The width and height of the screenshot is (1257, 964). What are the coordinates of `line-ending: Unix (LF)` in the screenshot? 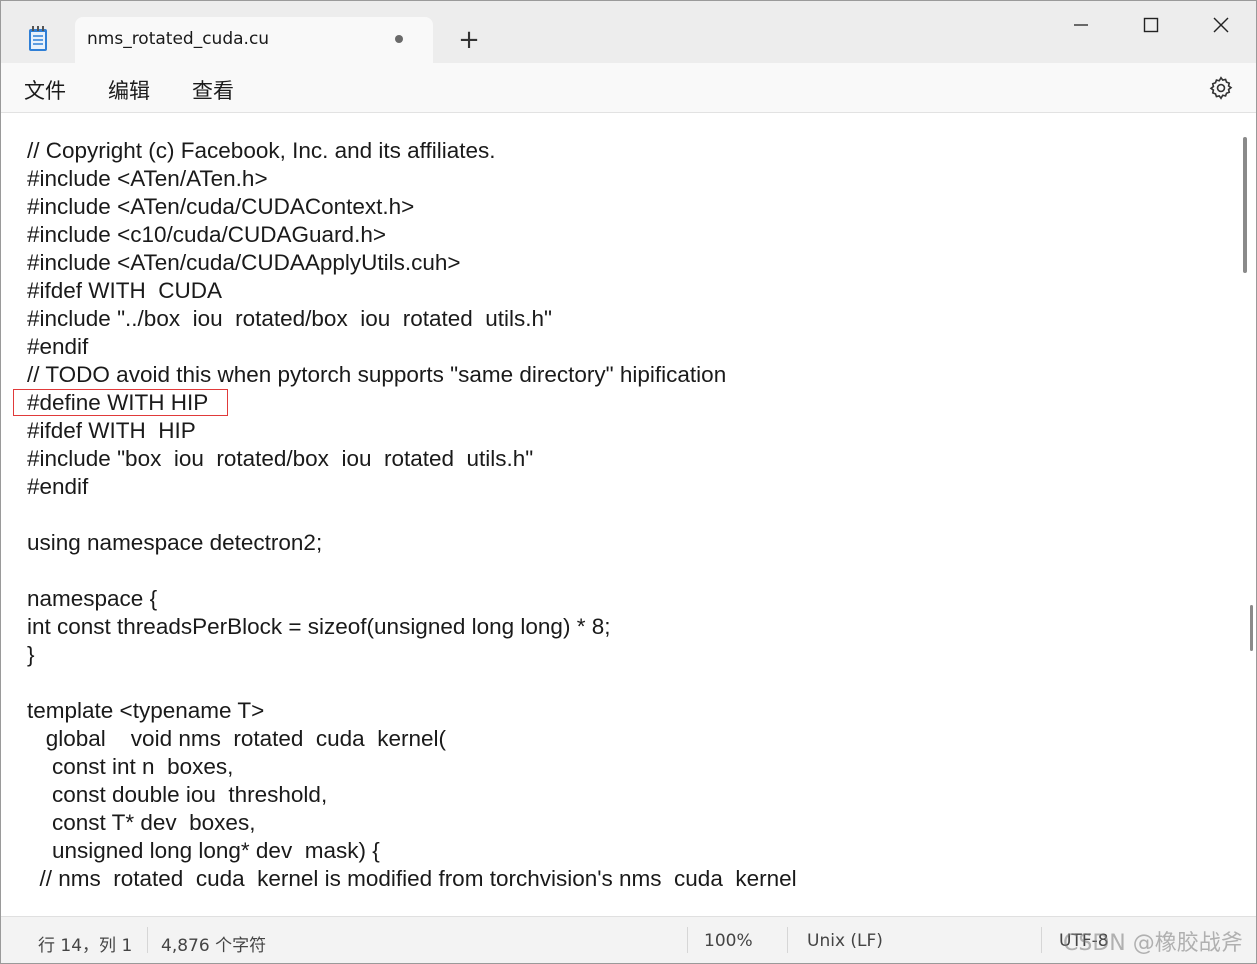 It's located at (845, 941).